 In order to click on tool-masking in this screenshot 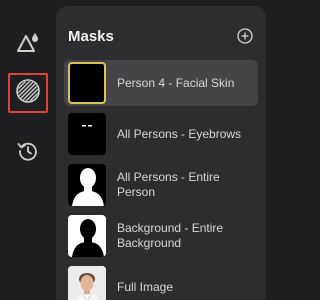, I will do `click(28, 93)`.